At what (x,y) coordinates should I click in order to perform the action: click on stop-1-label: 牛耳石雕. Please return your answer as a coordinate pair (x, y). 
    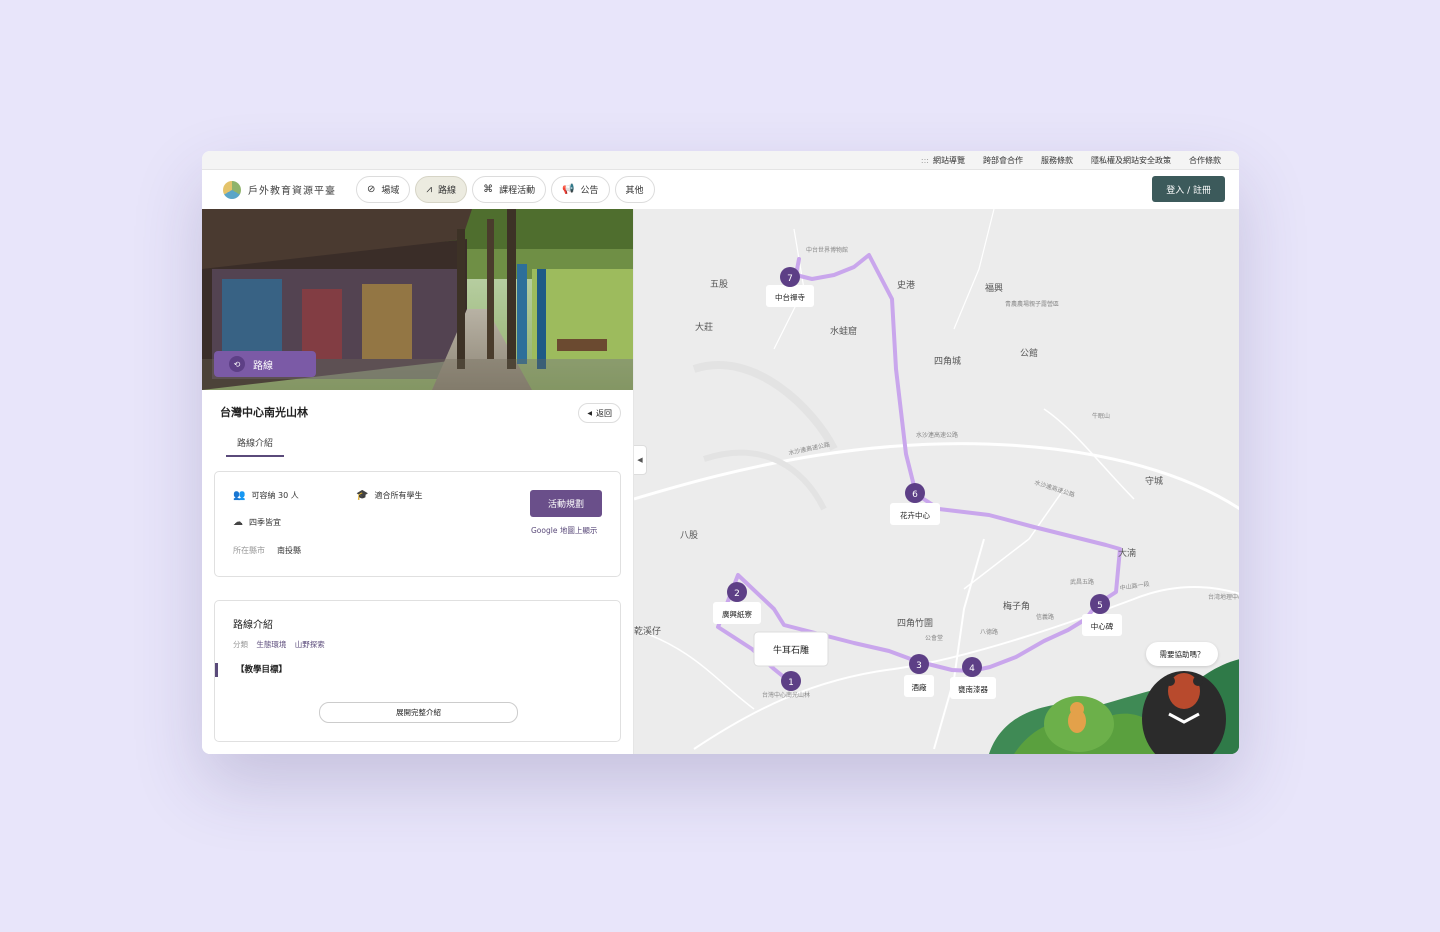
    Looking at the image, I should click on (791, 650).